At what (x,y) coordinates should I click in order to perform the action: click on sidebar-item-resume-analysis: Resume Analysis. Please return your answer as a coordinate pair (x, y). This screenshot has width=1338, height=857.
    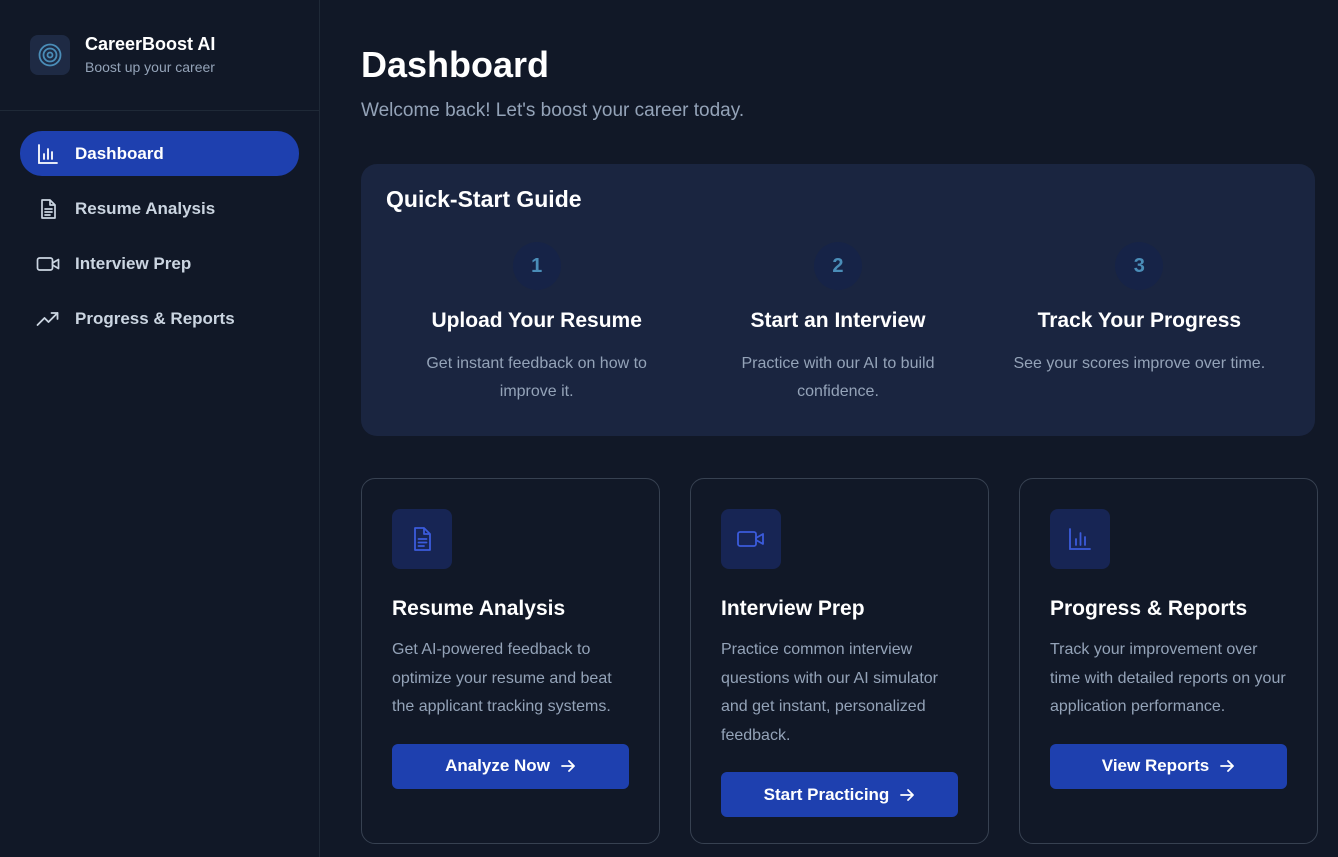
    Looking at the image, I should click on (159, 208).